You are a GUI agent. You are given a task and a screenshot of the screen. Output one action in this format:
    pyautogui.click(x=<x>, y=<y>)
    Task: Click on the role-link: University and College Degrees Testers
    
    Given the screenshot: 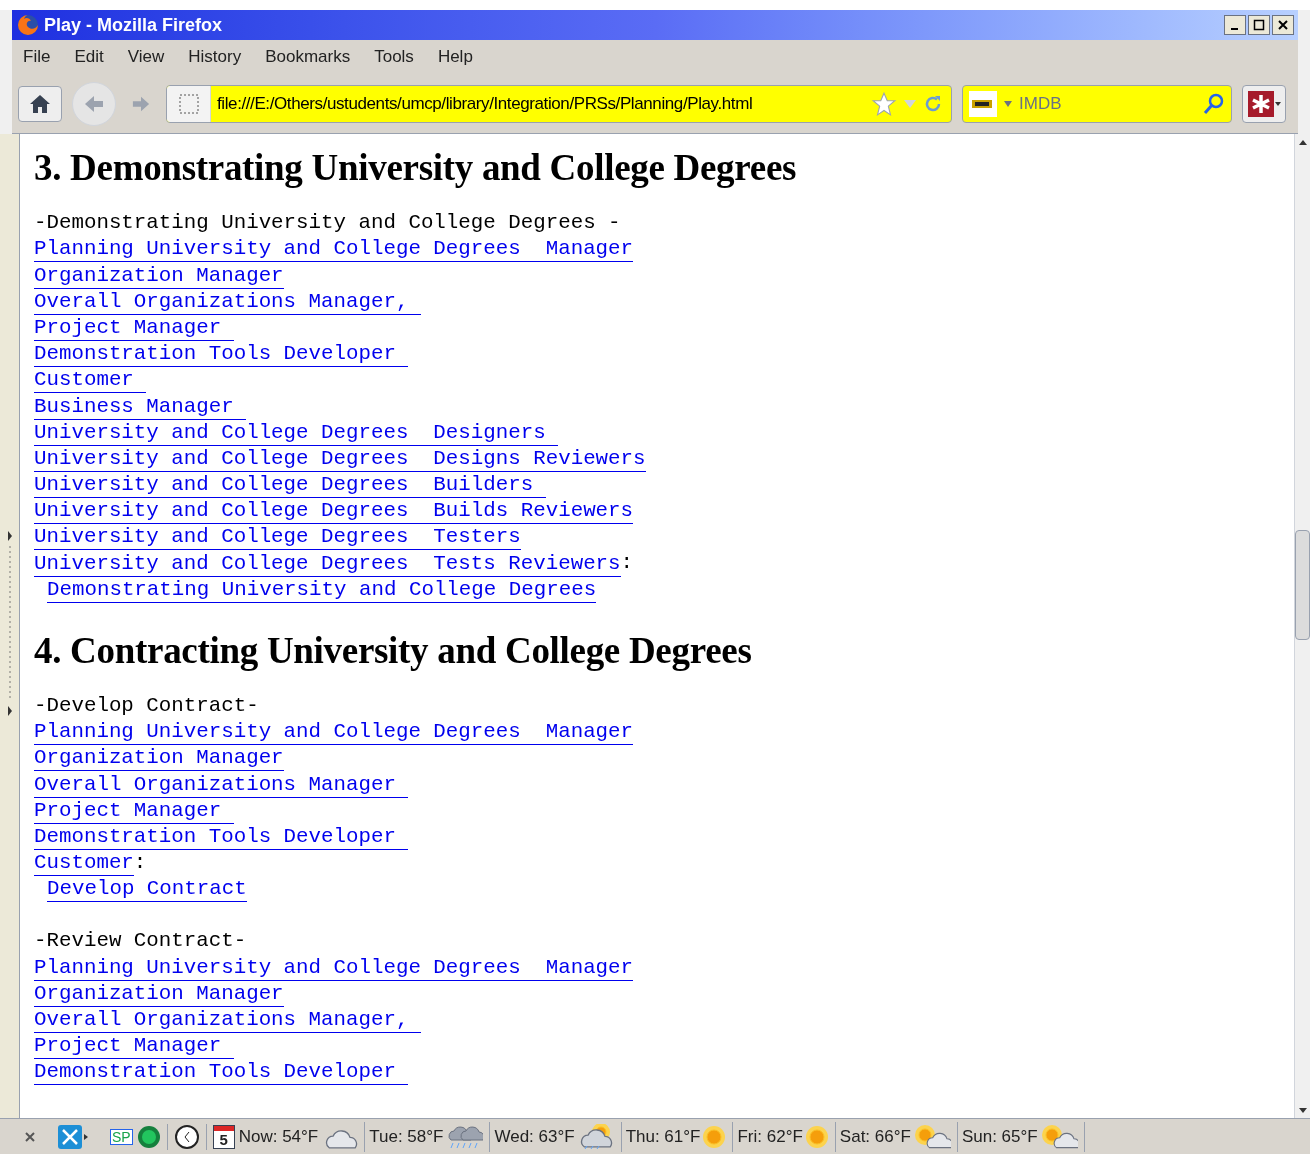 What is the action you would take?
    pyautogui.click(x=277, y=538)
    